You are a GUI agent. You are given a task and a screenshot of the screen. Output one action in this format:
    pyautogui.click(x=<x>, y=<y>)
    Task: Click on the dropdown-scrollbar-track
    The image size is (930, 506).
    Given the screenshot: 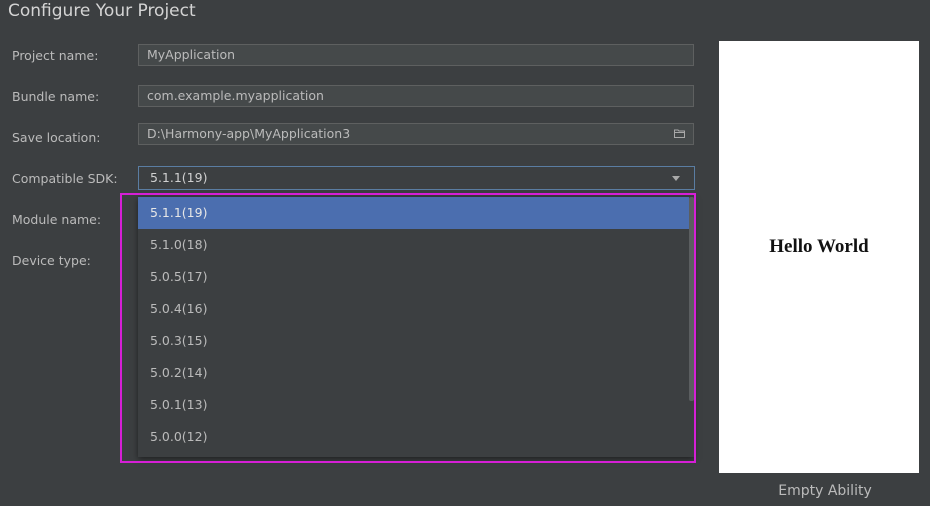 What is the action you would take?
    pyautogui.click(x=691, y=327)
    